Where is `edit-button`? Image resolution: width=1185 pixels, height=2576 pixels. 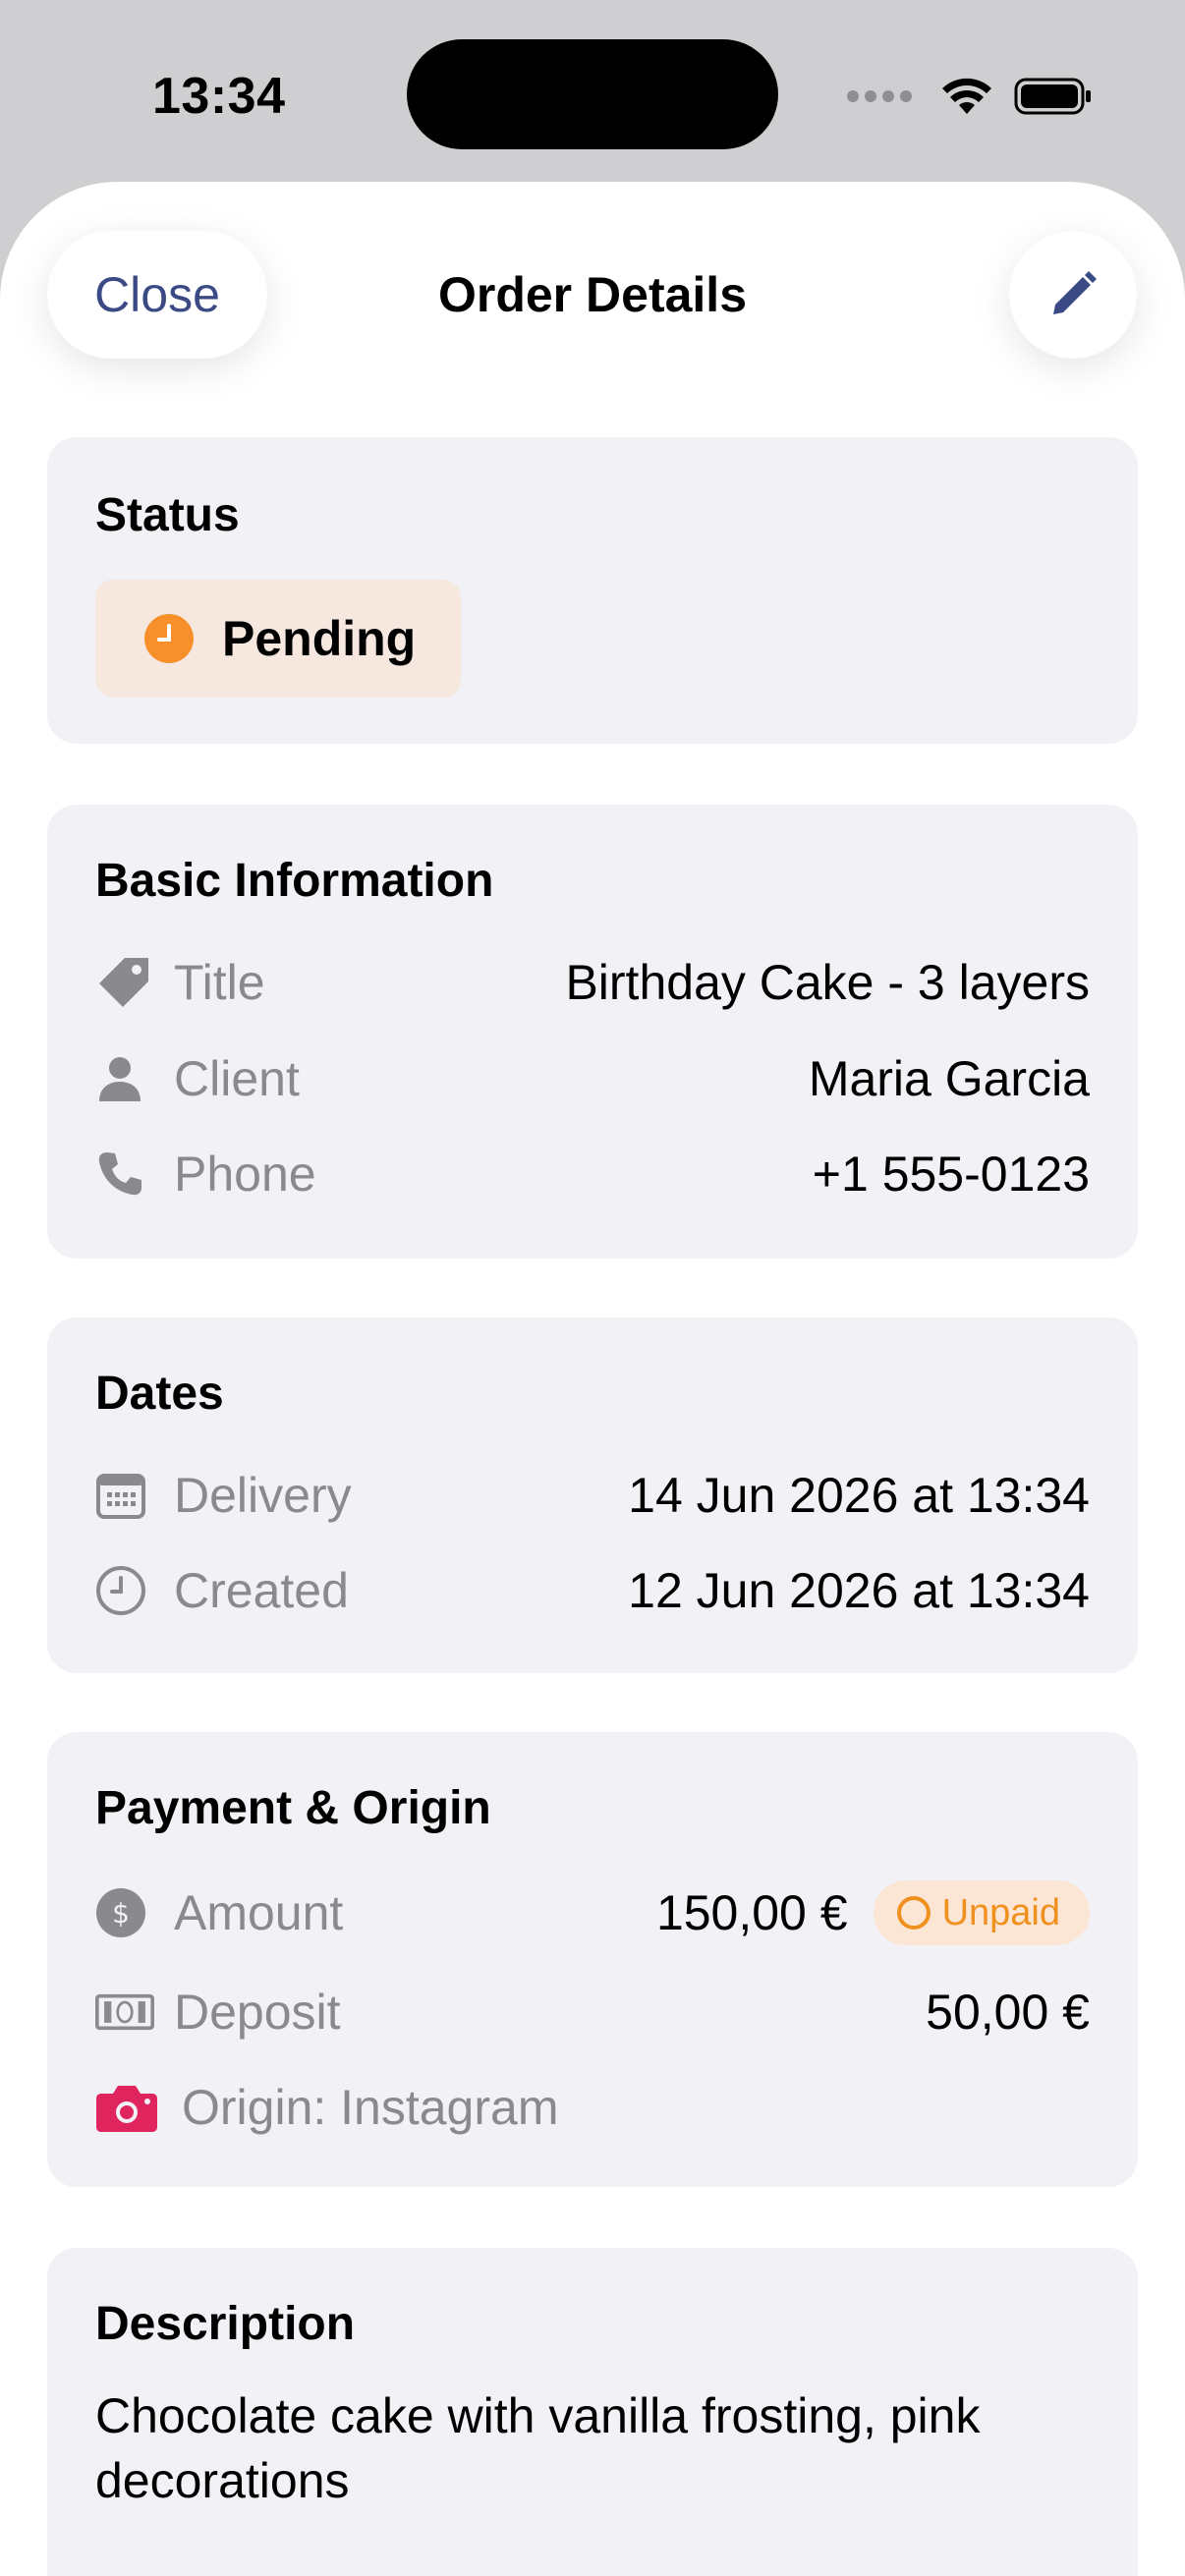
edit-button is located at coordinates (1073, 295).